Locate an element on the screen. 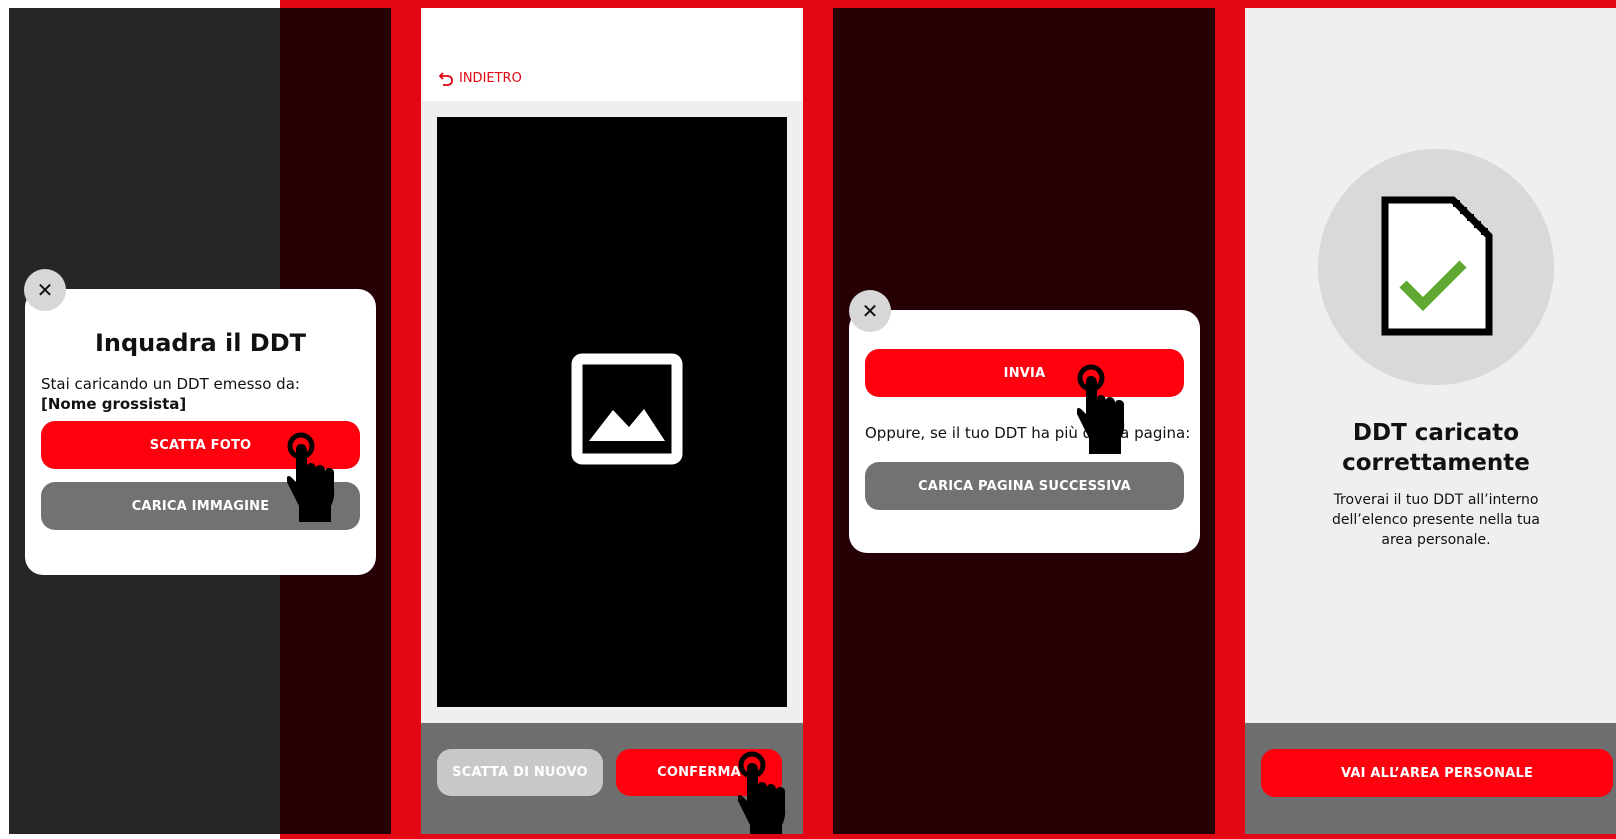  bottom-action-bar: VAI ALL’AREA PERSONALE is located at coordinates (1430, 778).